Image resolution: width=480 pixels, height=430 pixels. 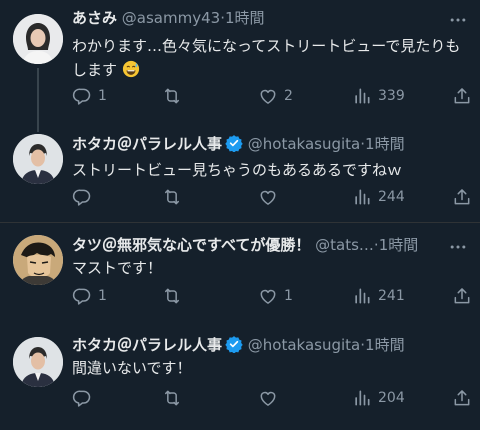 I want to click on like-count: 2, so click(x=288, y=96).